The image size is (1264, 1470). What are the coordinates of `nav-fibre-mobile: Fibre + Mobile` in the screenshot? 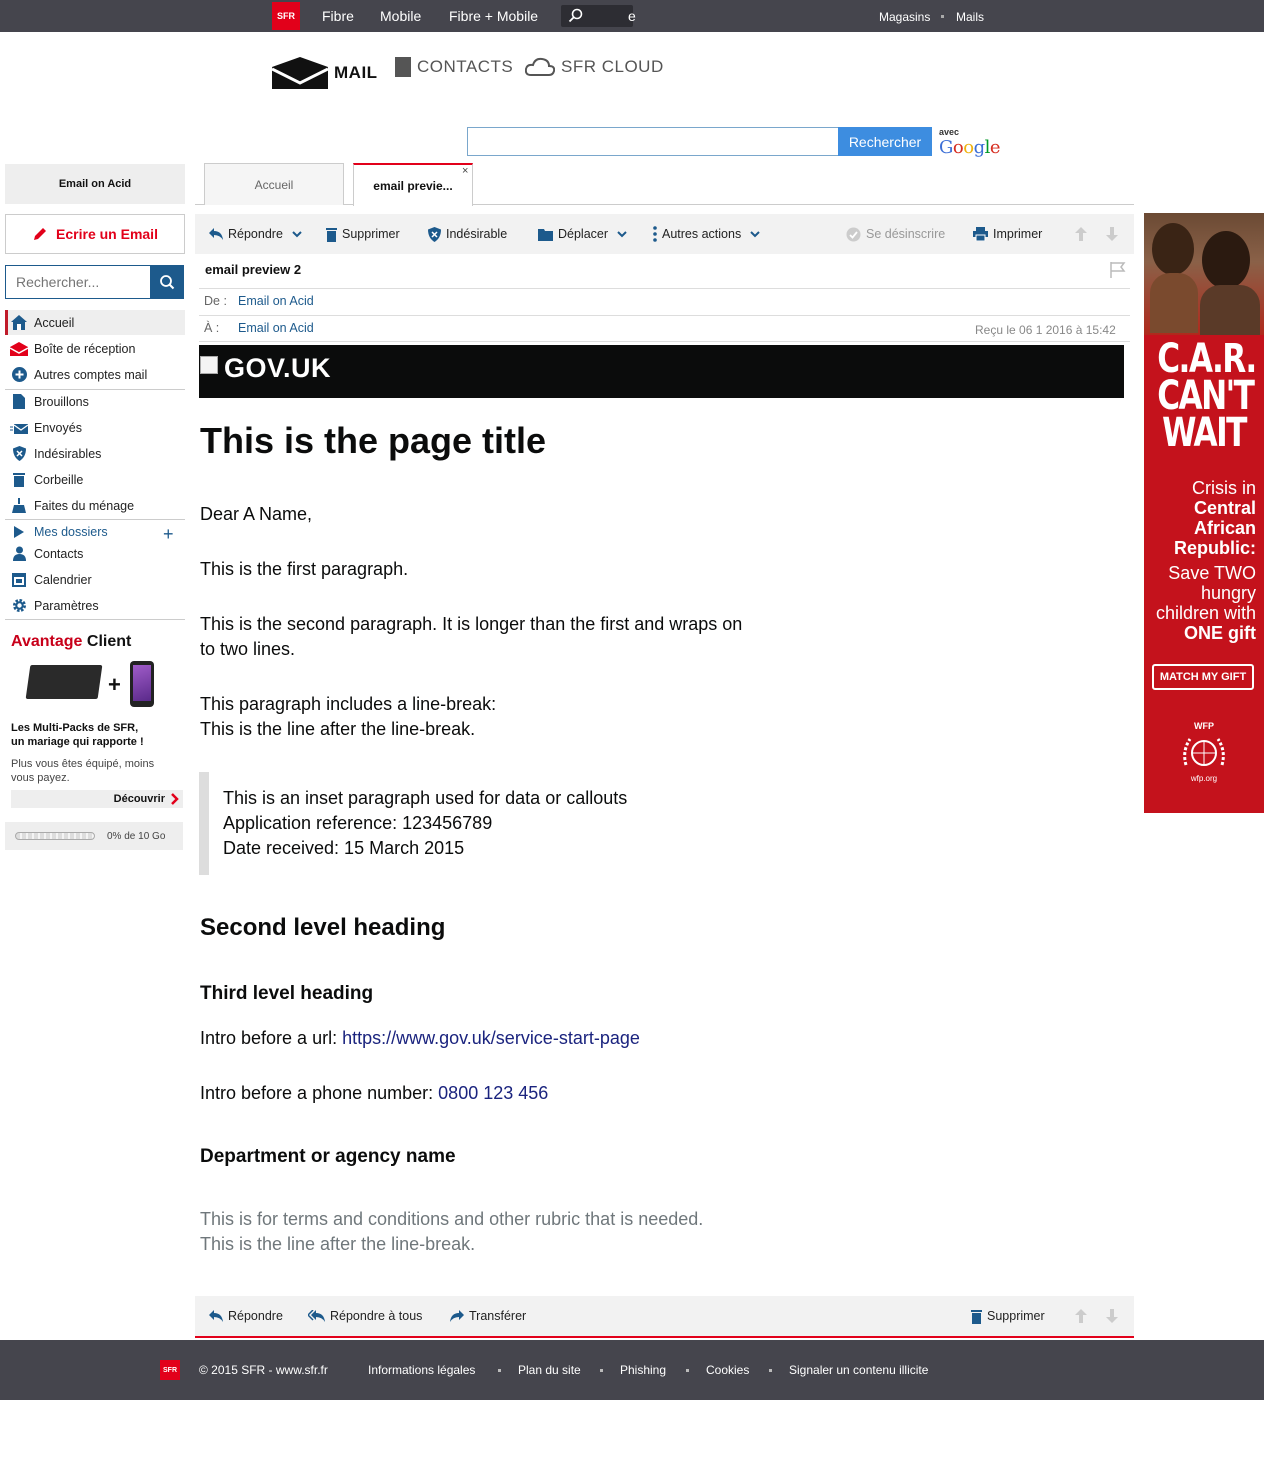 It's located at (493, 16).